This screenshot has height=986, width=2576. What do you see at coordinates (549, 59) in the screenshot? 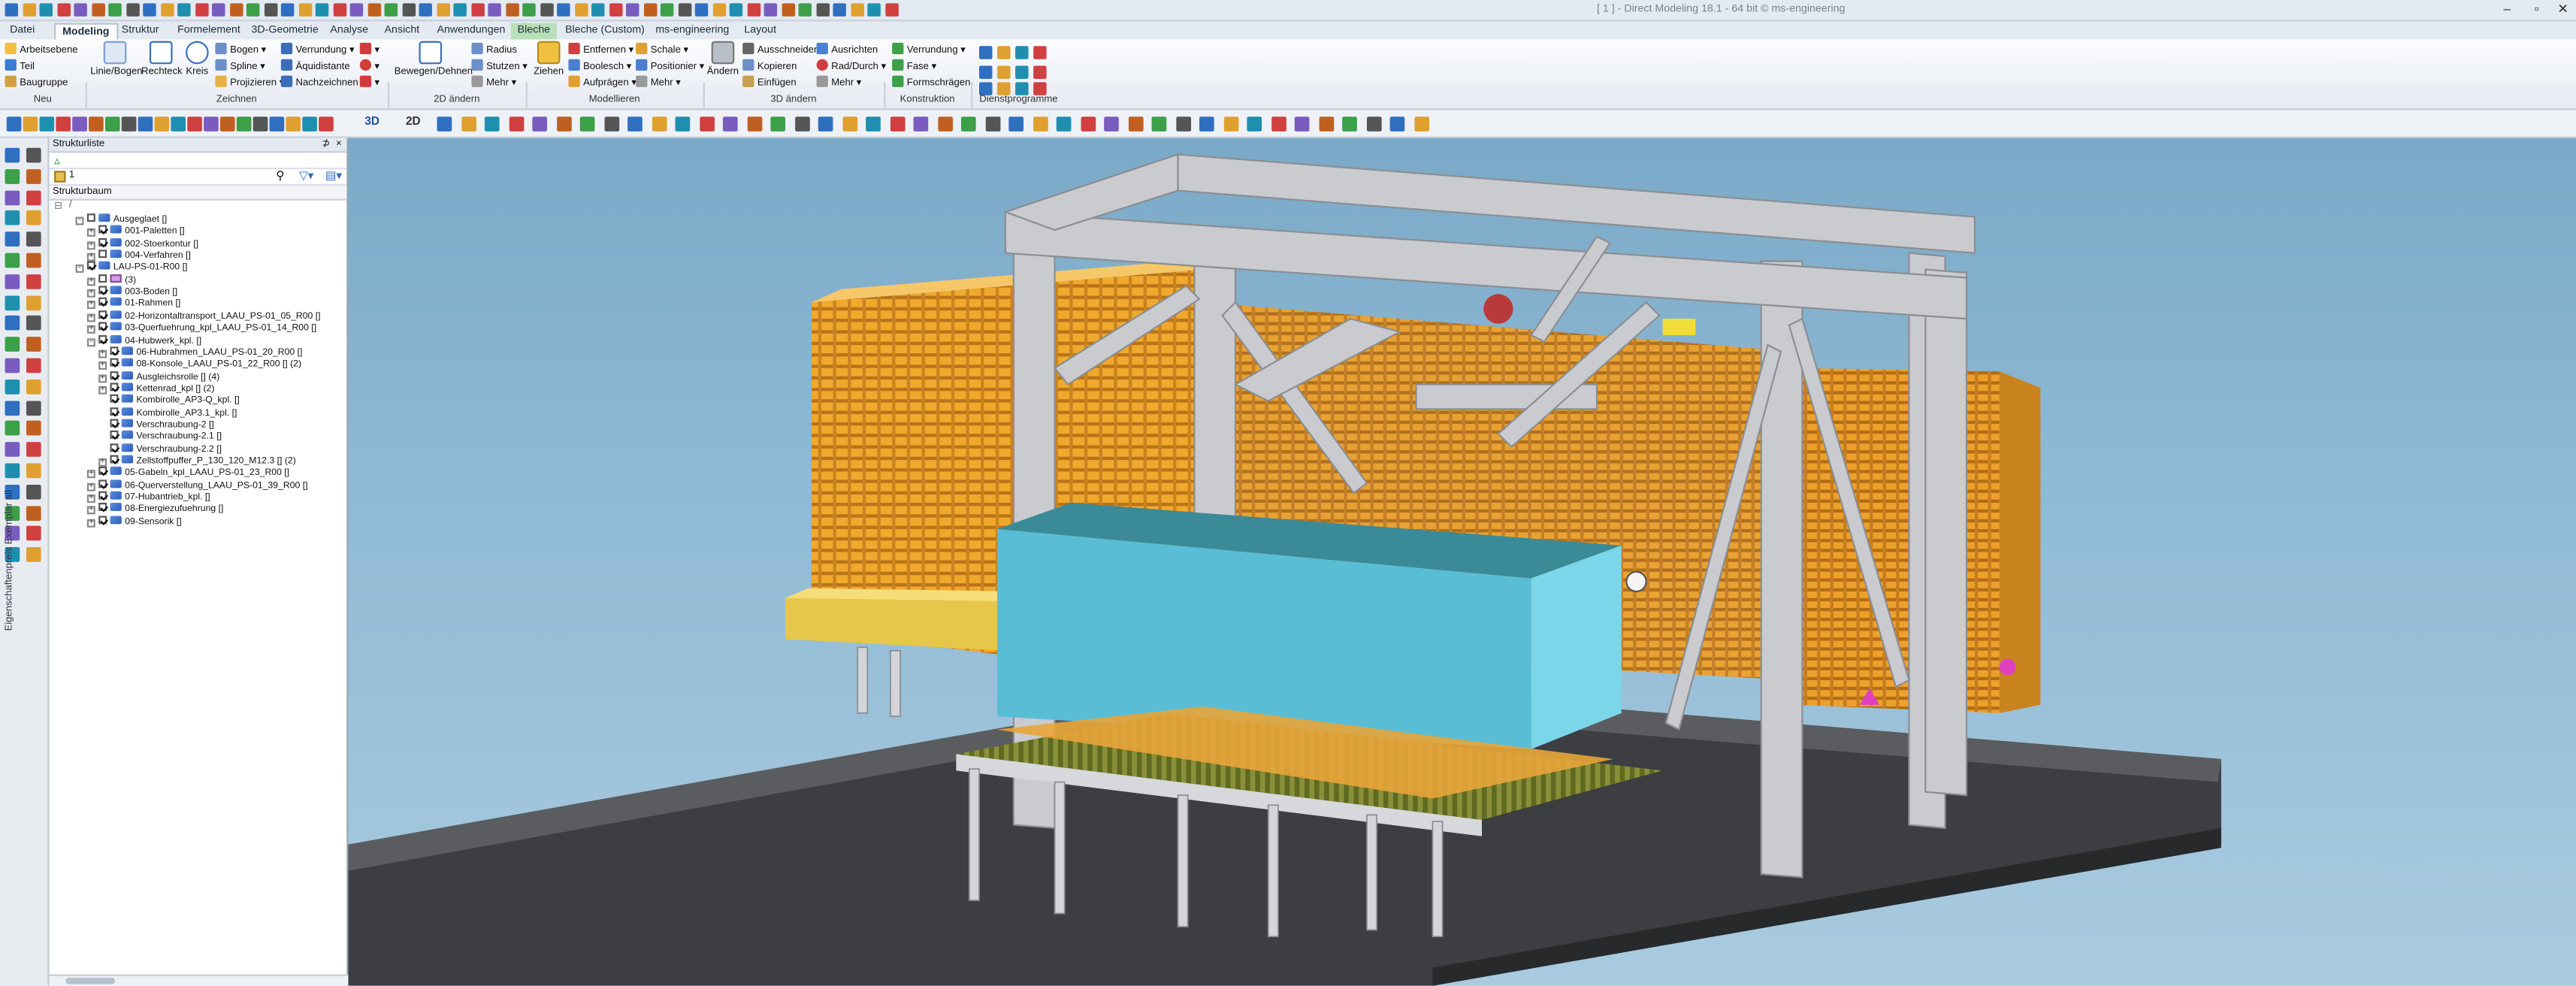
I see `ziehen-button: Ziehen` at bounding box center [549, 59].